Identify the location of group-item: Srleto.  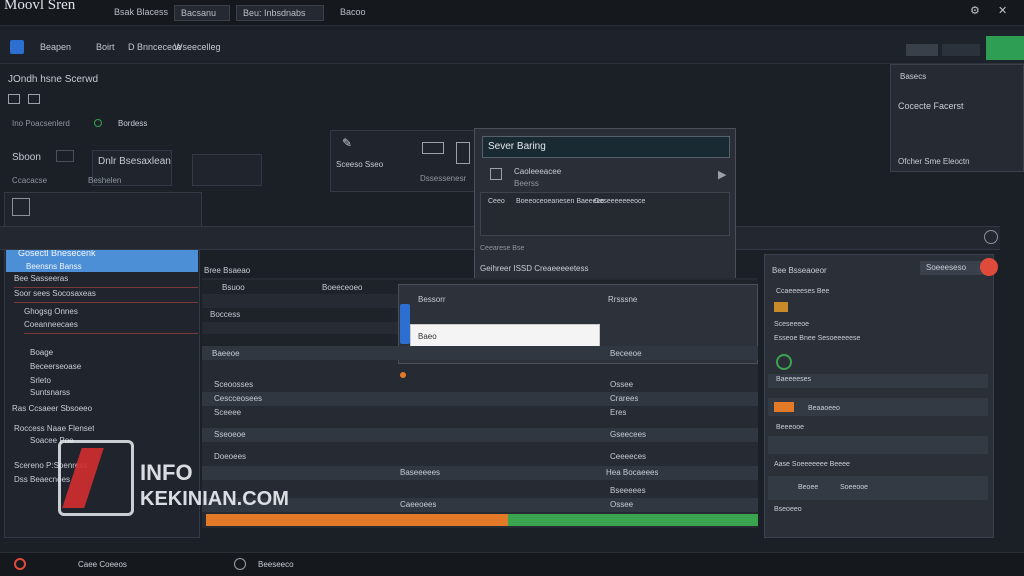
(40, 380).